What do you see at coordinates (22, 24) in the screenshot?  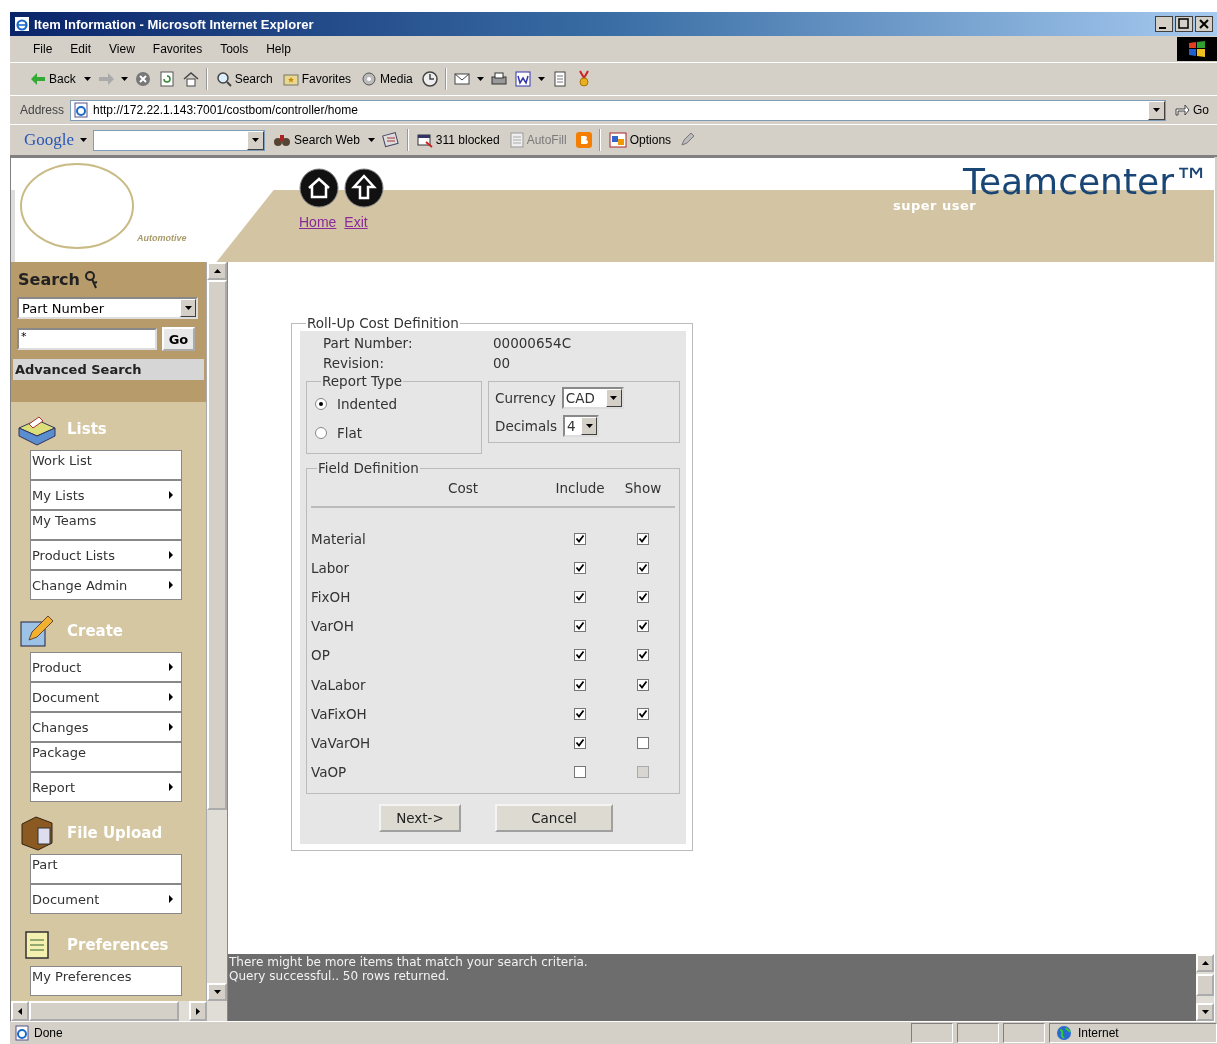 I see `ie-logo-icon` at bounding box center [22, 24].